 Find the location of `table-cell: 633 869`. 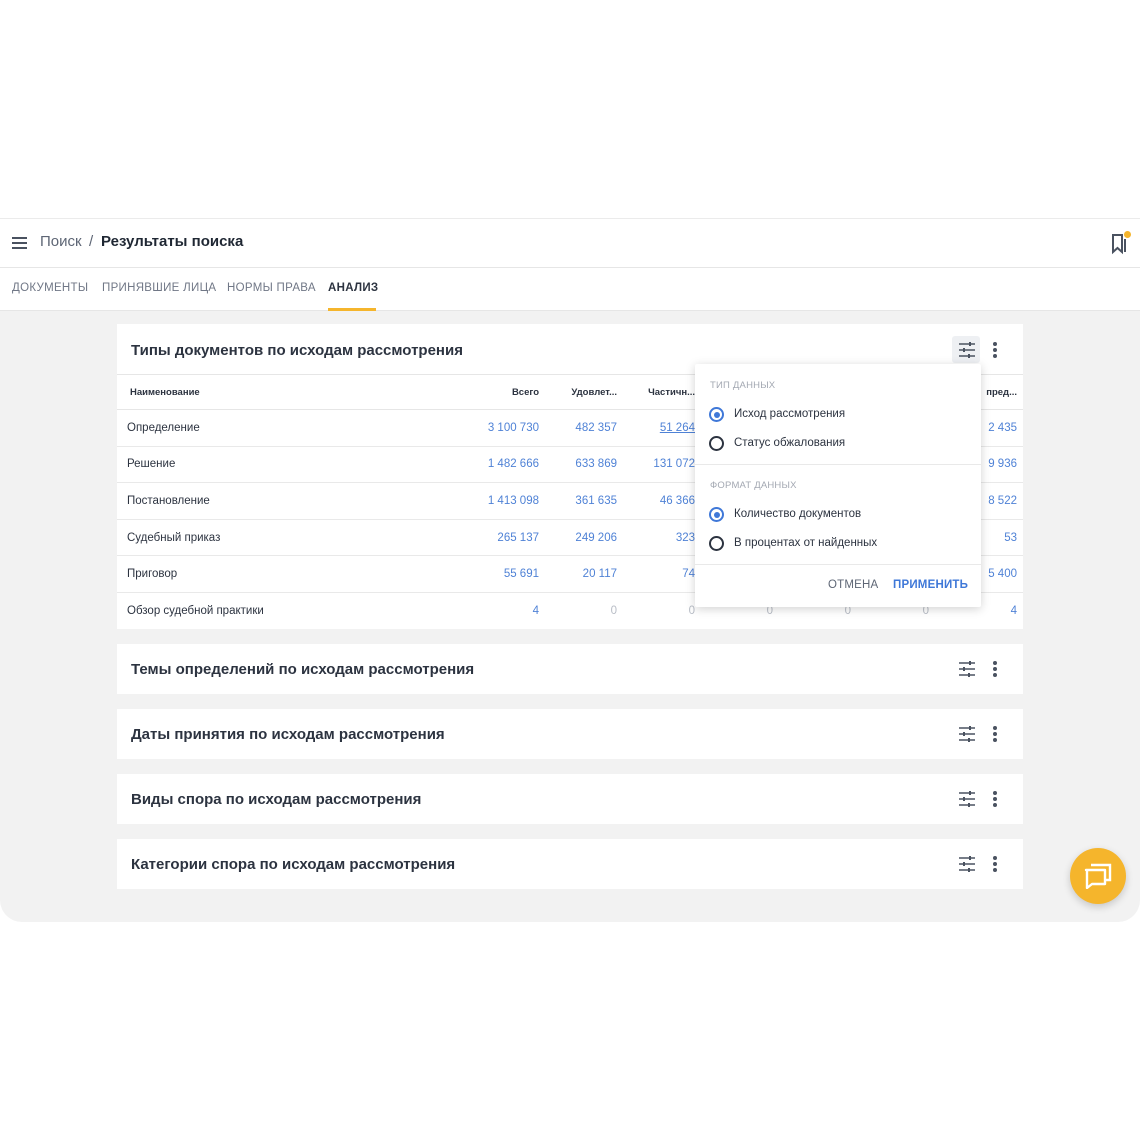

table-cell: 633 869 is located at coordinates (584, 465).